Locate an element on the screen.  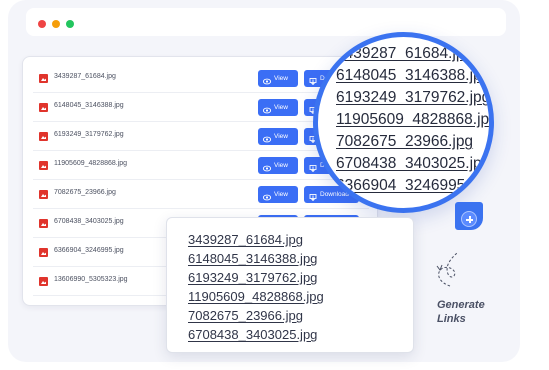
generated-link: 6193249_3179762.jpg is located at coordinates (252, 277).